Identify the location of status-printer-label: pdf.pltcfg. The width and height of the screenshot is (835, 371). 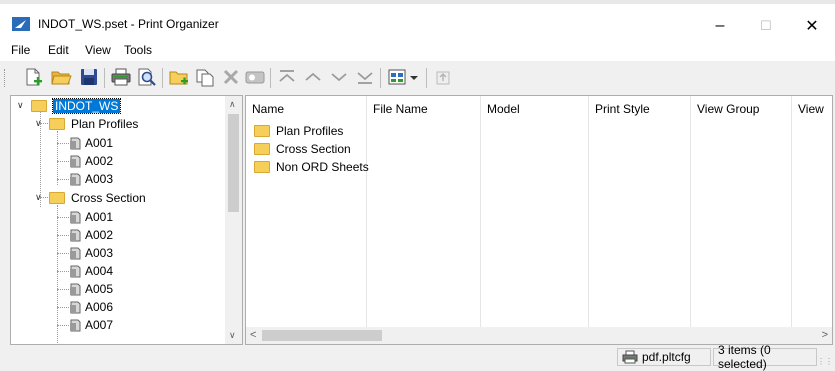
(666, 357).